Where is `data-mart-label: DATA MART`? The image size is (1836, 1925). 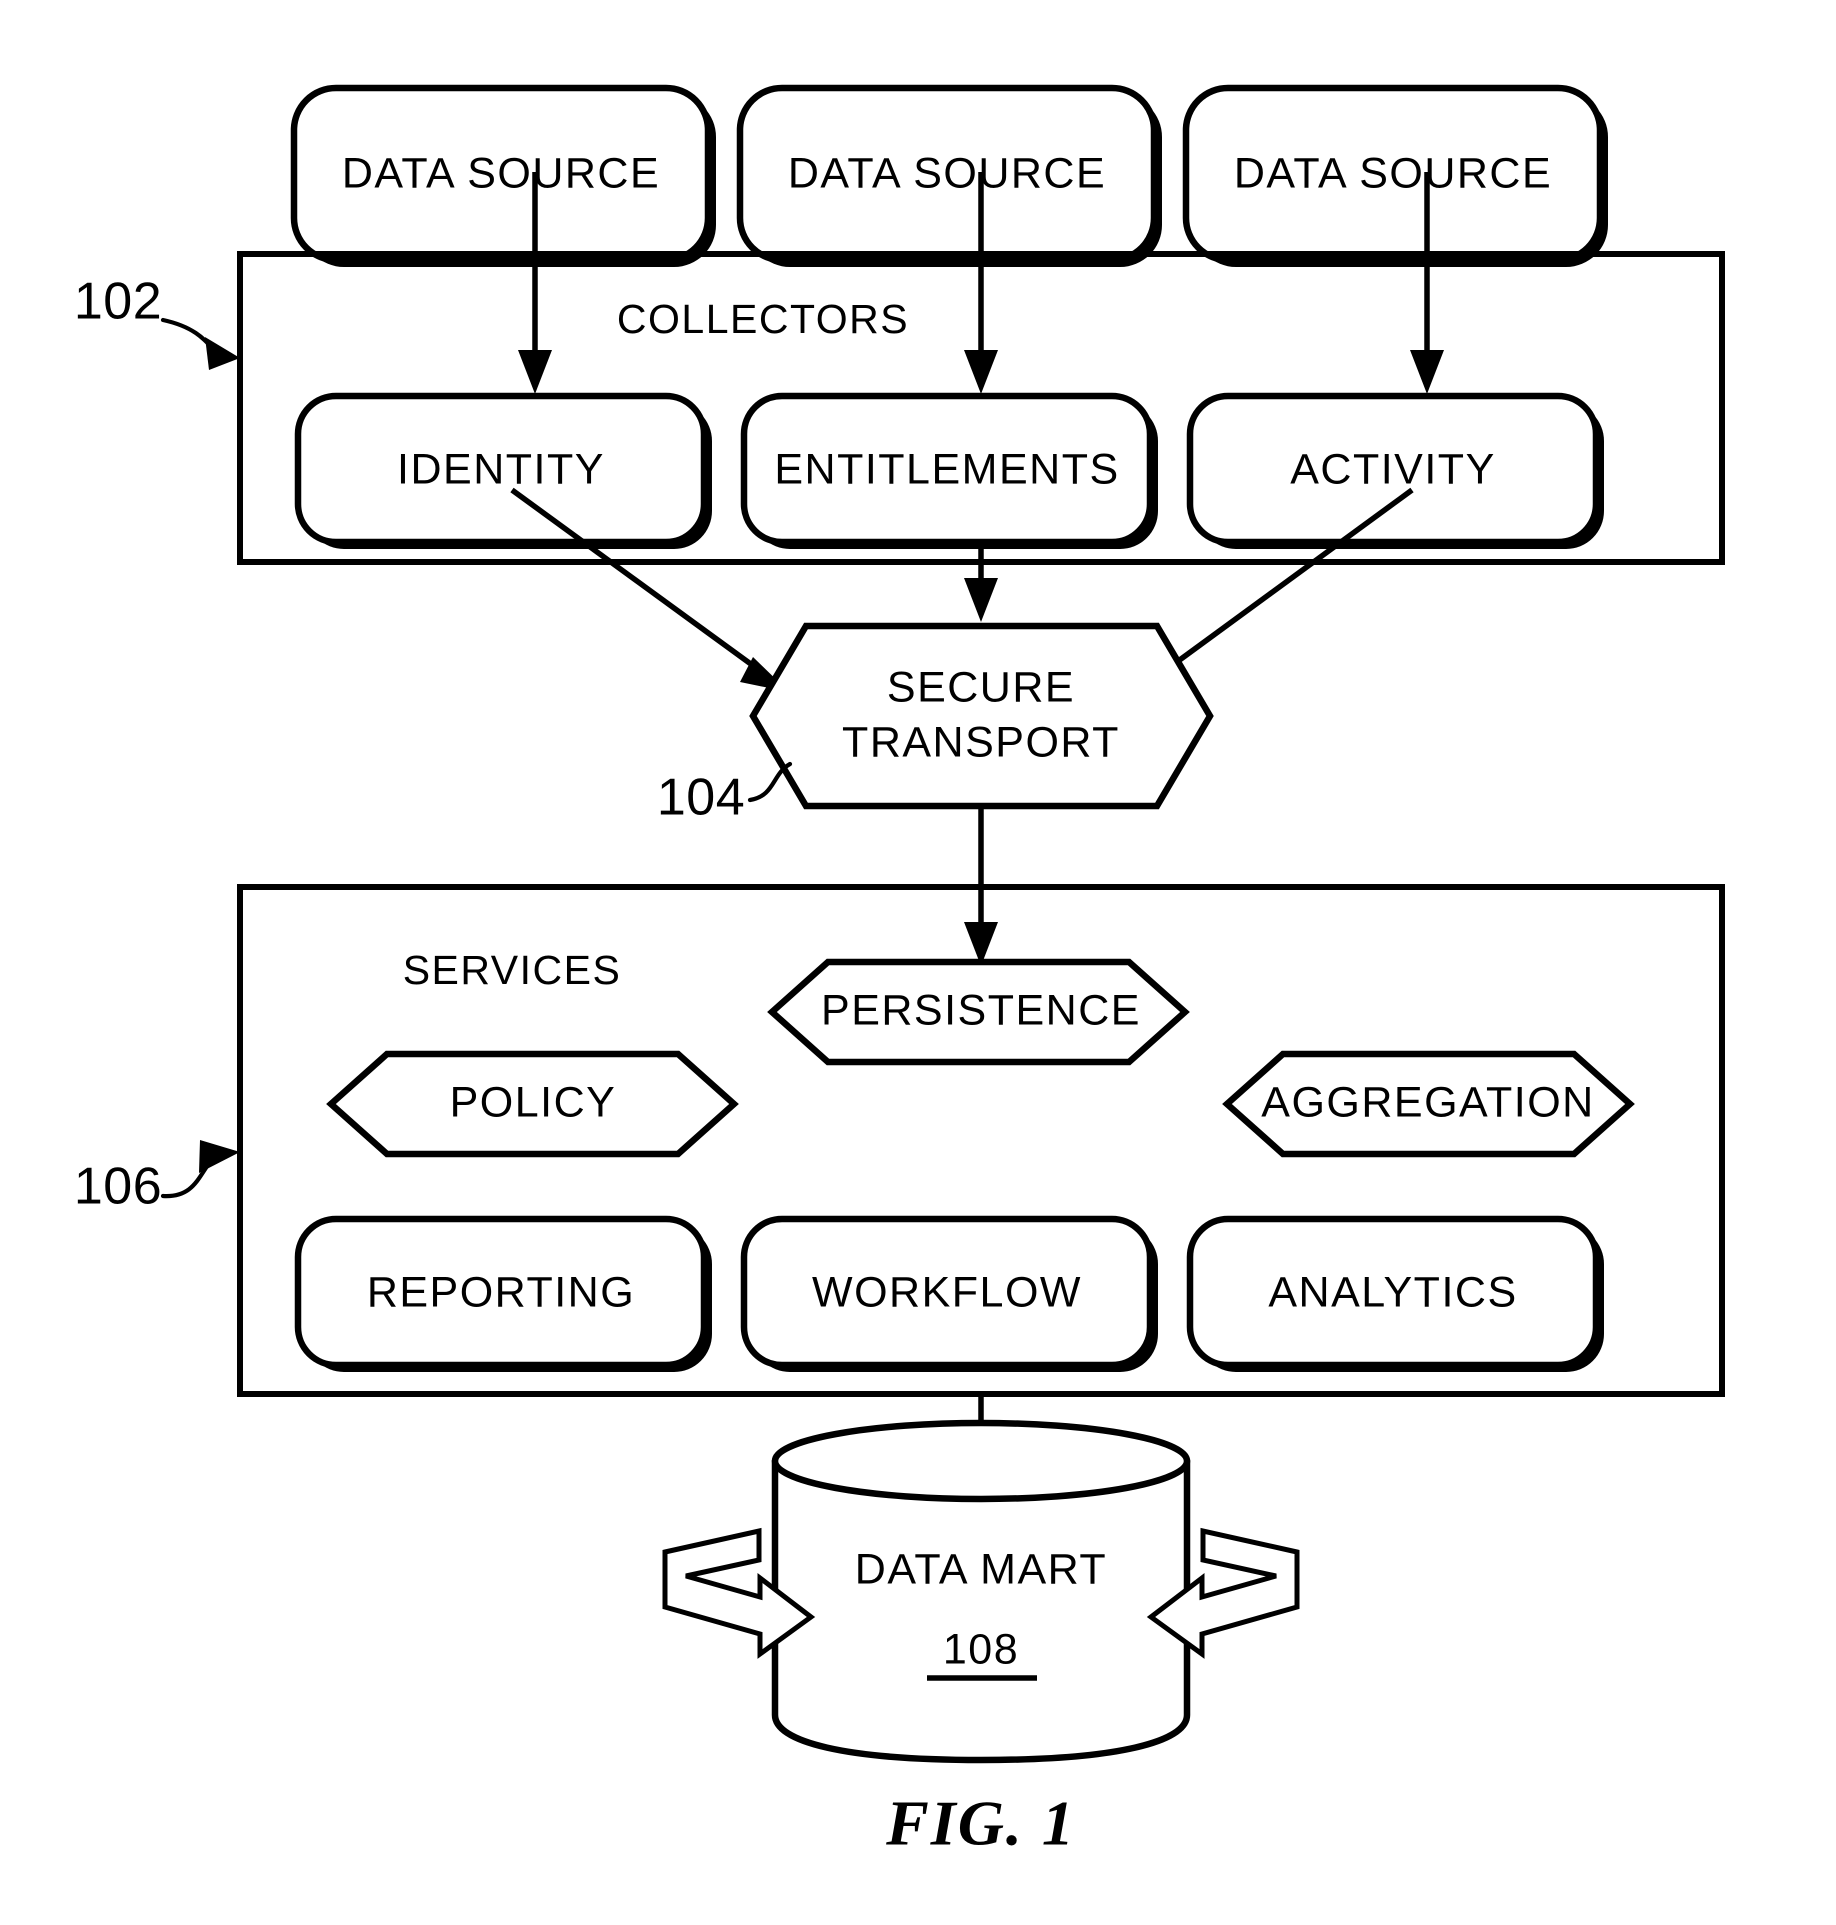 data-mart-label: DATA MART is located at coordinates (981, 1569).